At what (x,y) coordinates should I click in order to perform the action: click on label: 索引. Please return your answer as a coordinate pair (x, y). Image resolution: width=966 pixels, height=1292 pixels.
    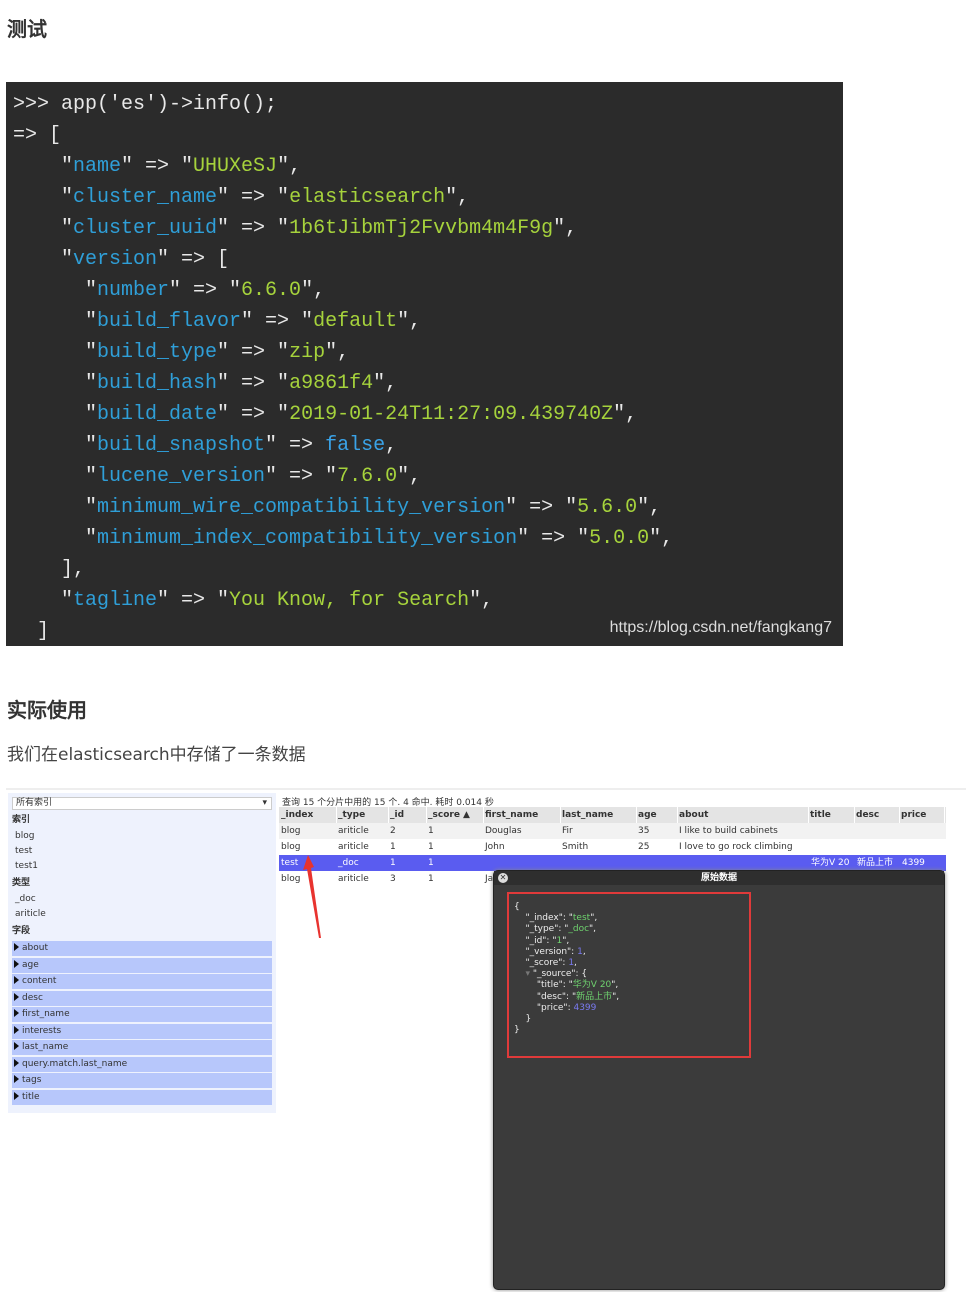
    Looking at the image, I should click on (21, 820).